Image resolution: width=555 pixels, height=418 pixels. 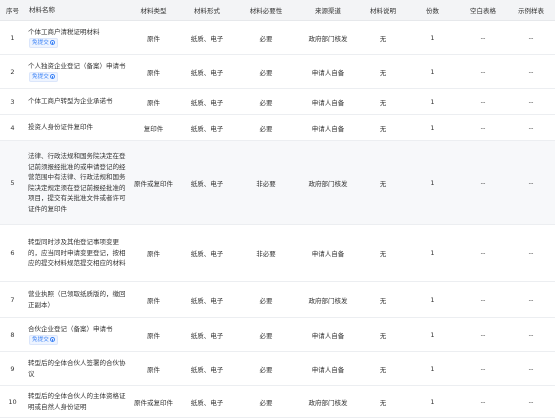 I want to click on cell-index: 5, so click(x=12, y=182).